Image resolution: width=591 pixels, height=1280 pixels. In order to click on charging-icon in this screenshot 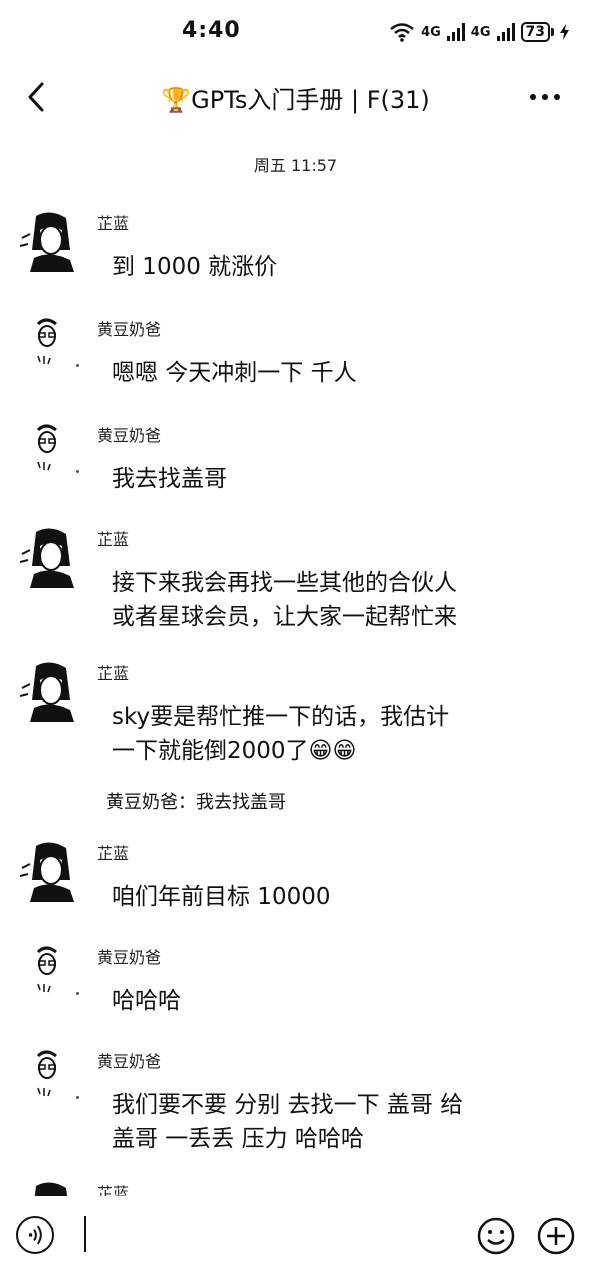, I will do `click(564, 32)`.